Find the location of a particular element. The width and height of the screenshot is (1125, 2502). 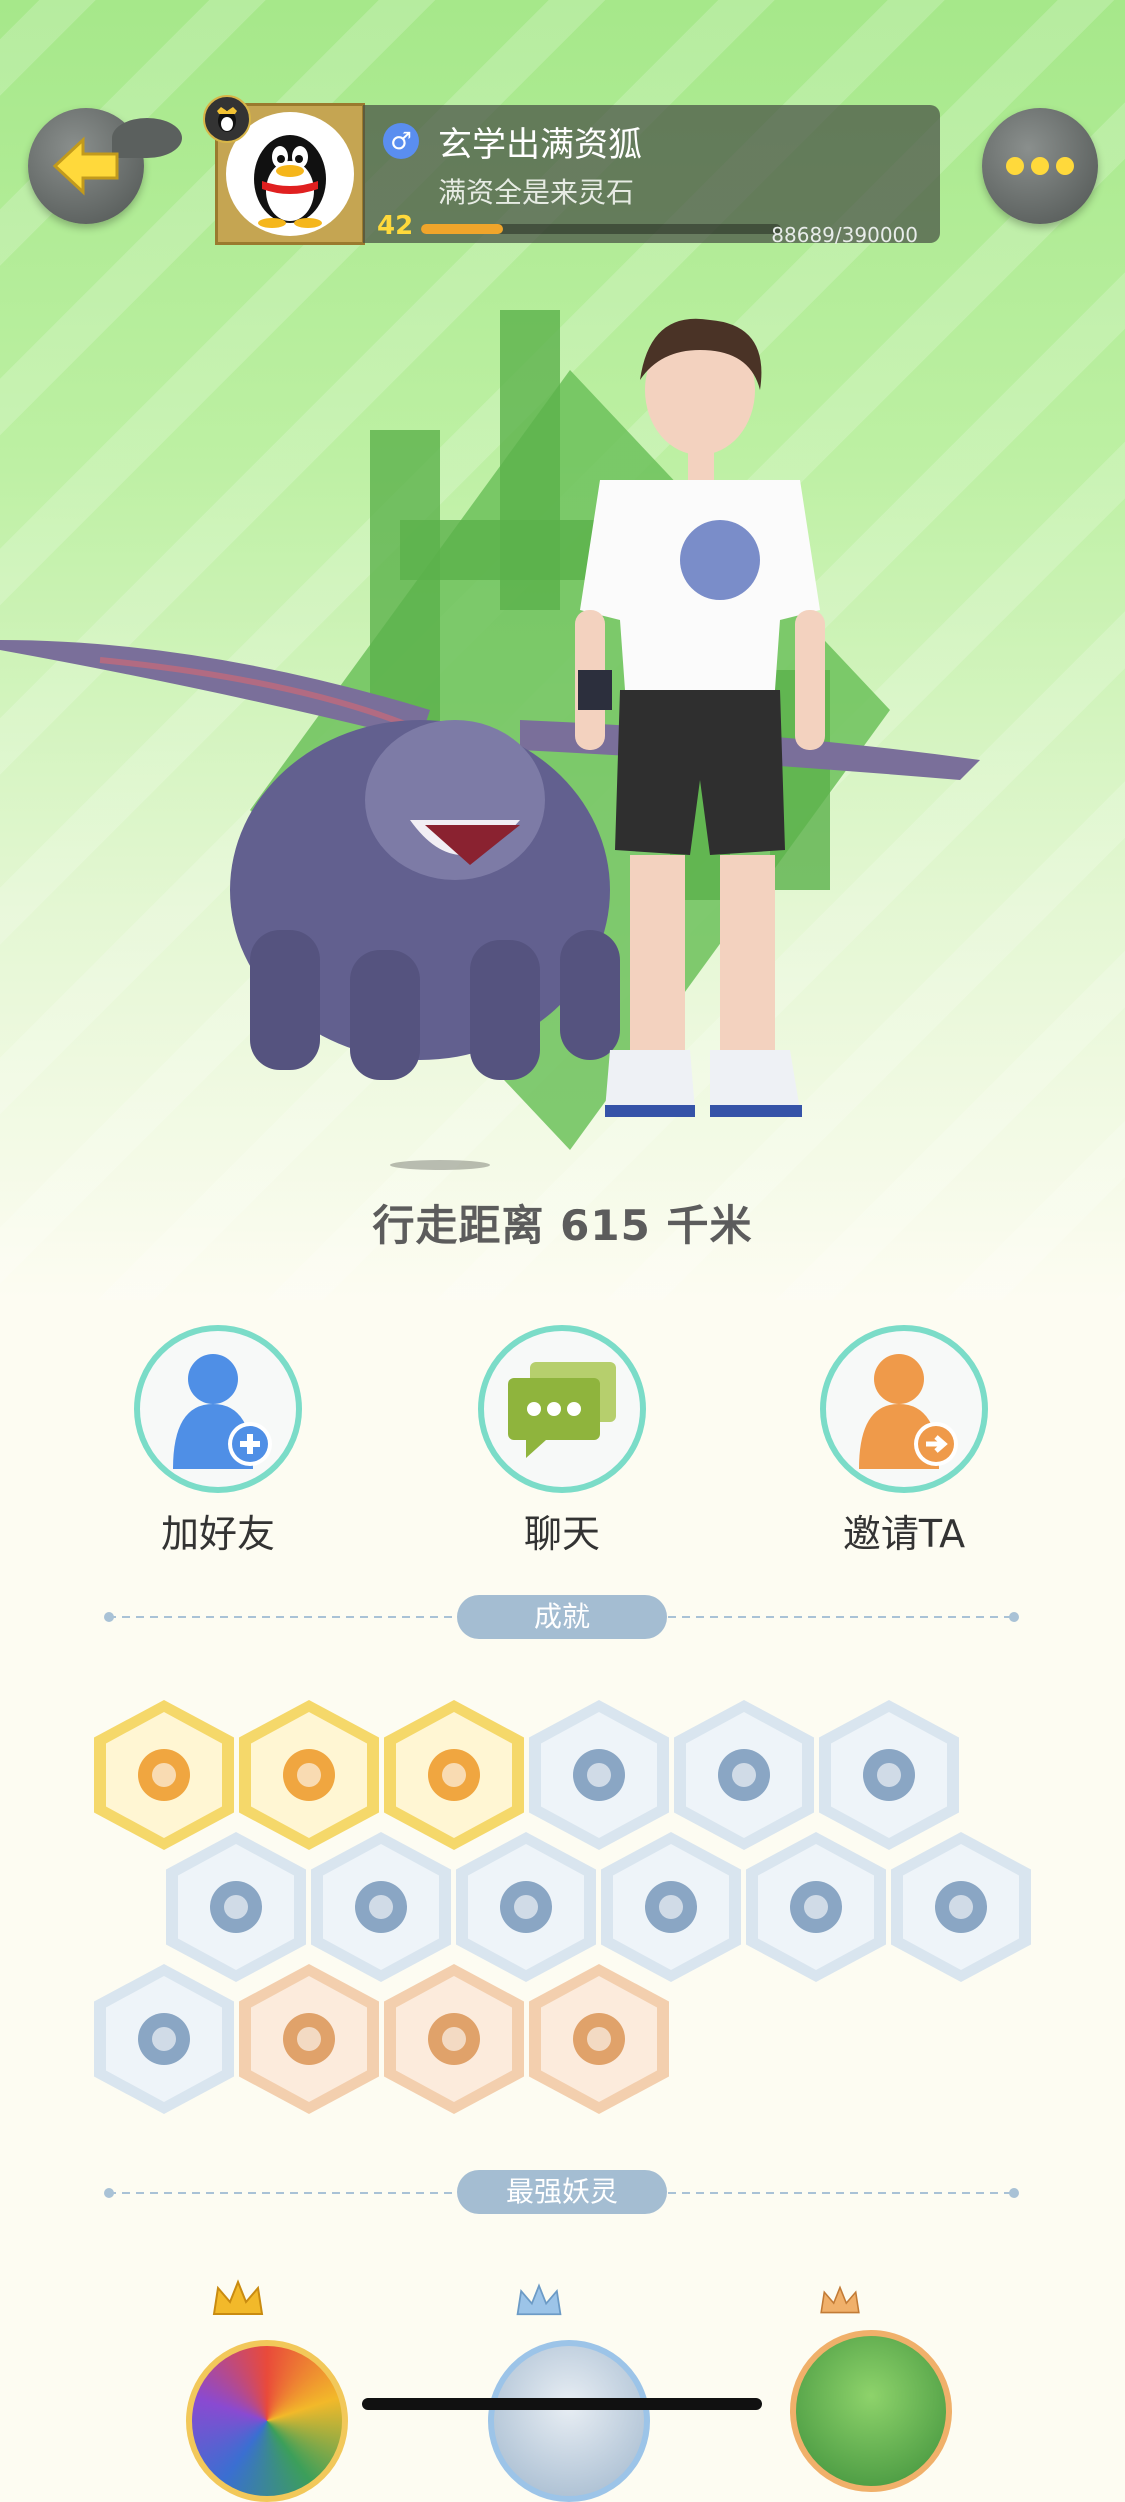

sneaker-badge-icon is located at coordinates (599, 1775).